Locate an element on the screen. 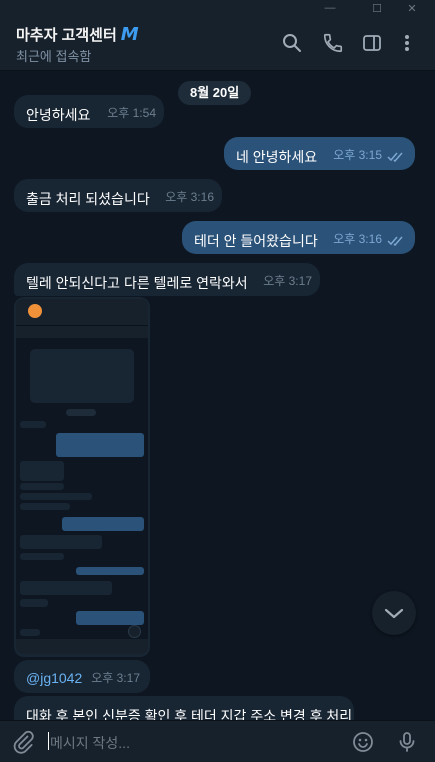 Image resolution: width=435 pixels, height=762 pixels. scrollbar is located at coordinates (431, 395).